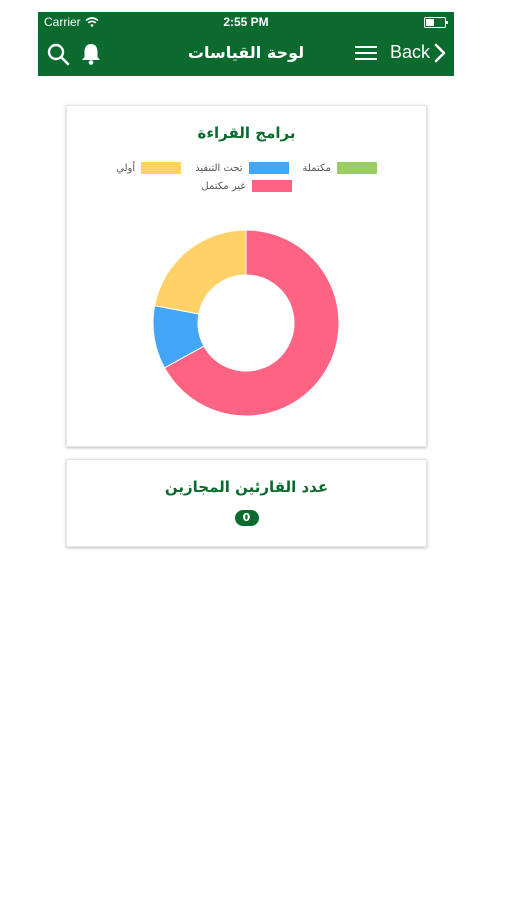 The height and width of the screenshot is (900, 507). I want to click on app-header: Carrier 2:55 PM لوحة القياسات Back, so click(246, 44).